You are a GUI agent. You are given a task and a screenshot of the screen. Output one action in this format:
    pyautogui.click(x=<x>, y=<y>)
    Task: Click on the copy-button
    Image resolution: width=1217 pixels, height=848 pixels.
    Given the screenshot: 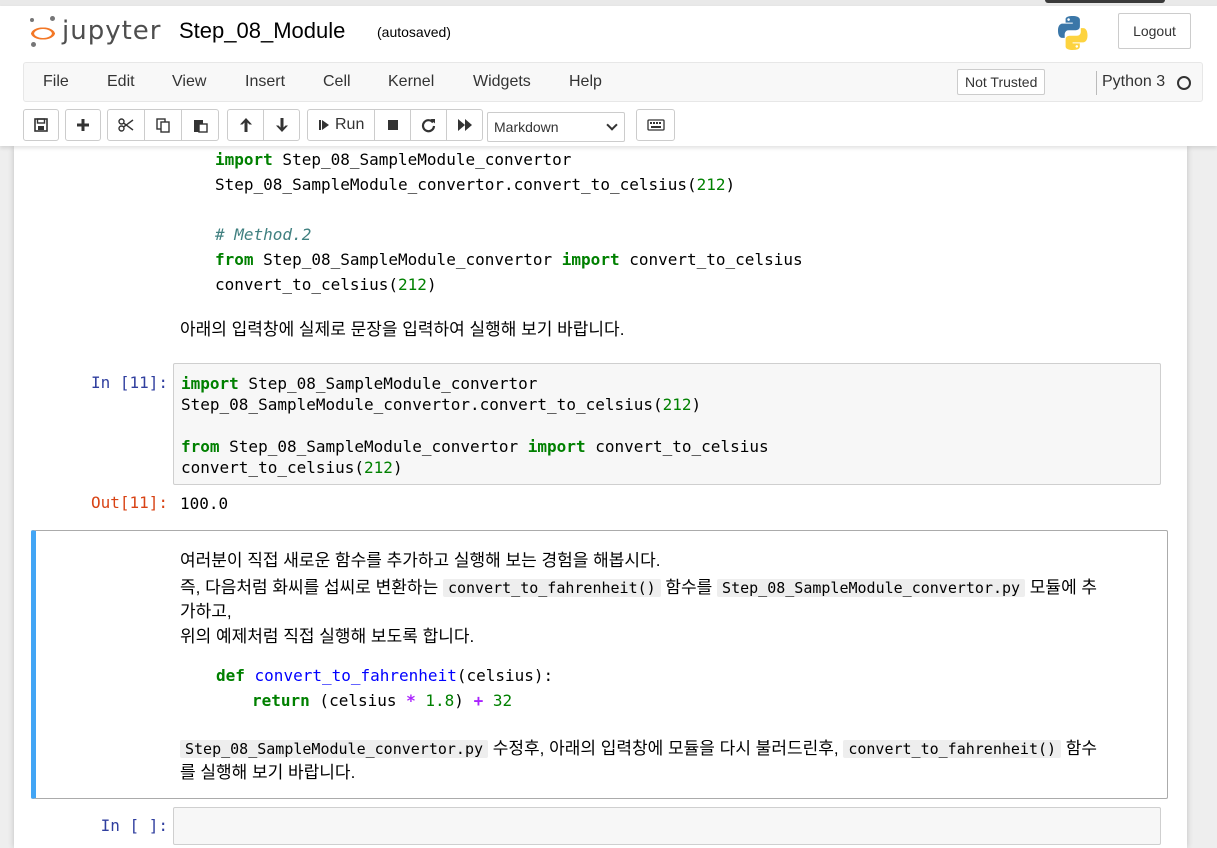 What is the action you would take?
    pyautogui.click(x=163, y=125)
    